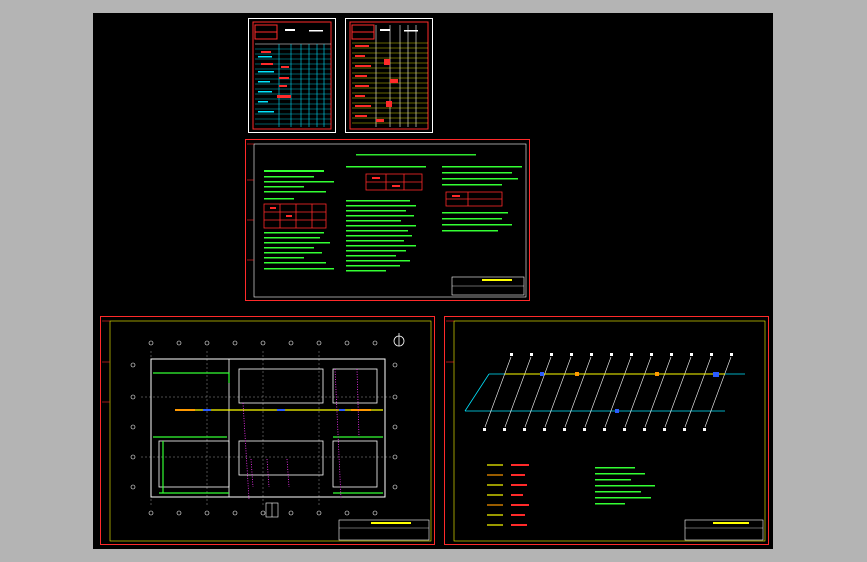 The width and height of the screenshot is (867, 562). I want to click on material-list-1-drawing, so click(292, 75).